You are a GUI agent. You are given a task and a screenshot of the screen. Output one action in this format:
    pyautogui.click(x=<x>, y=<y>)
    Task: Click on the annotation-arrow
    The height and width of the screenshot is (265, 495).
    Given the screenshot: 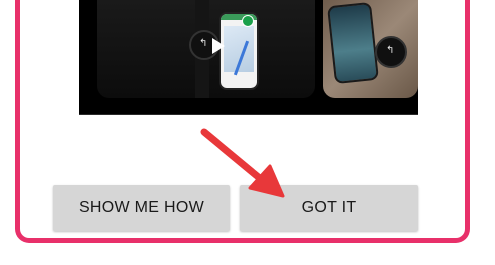 What is the action you would take?
    pyautogui.click(x=242, y=163)
    